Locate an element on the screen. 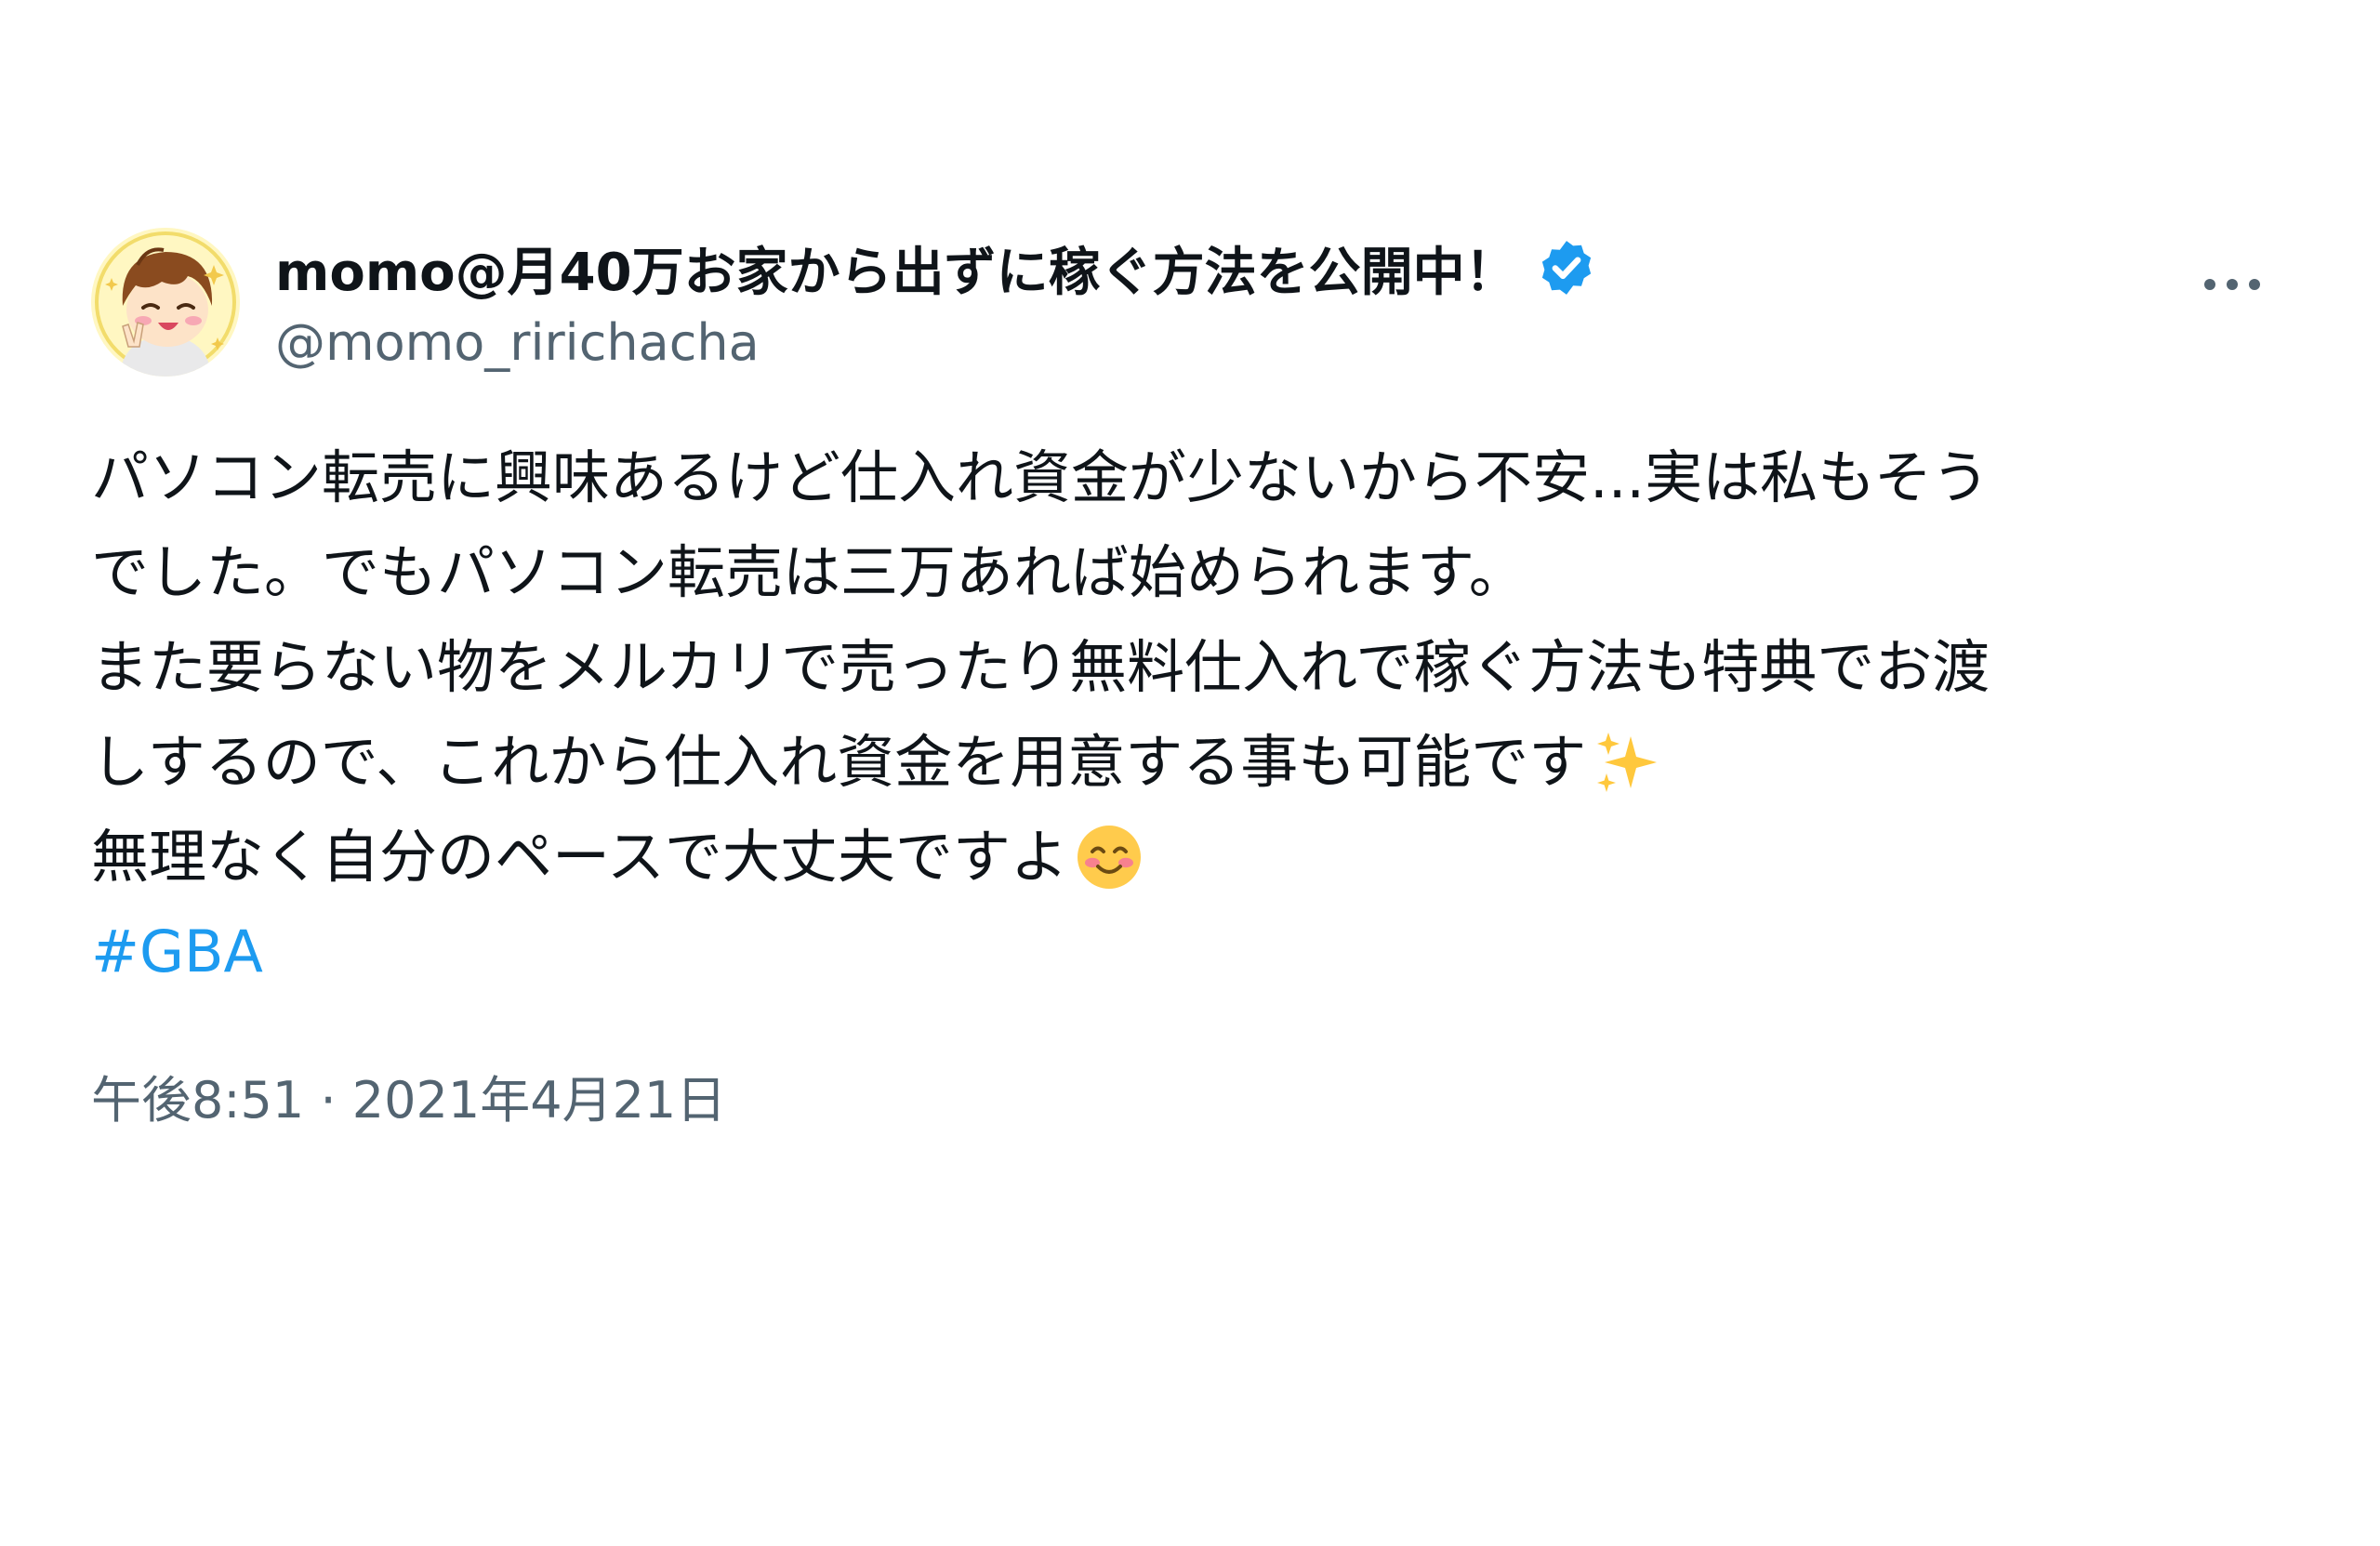 The height and width of the screenshot is (1546, 2380). avatar-illustration is located at coordinates (165, 302).